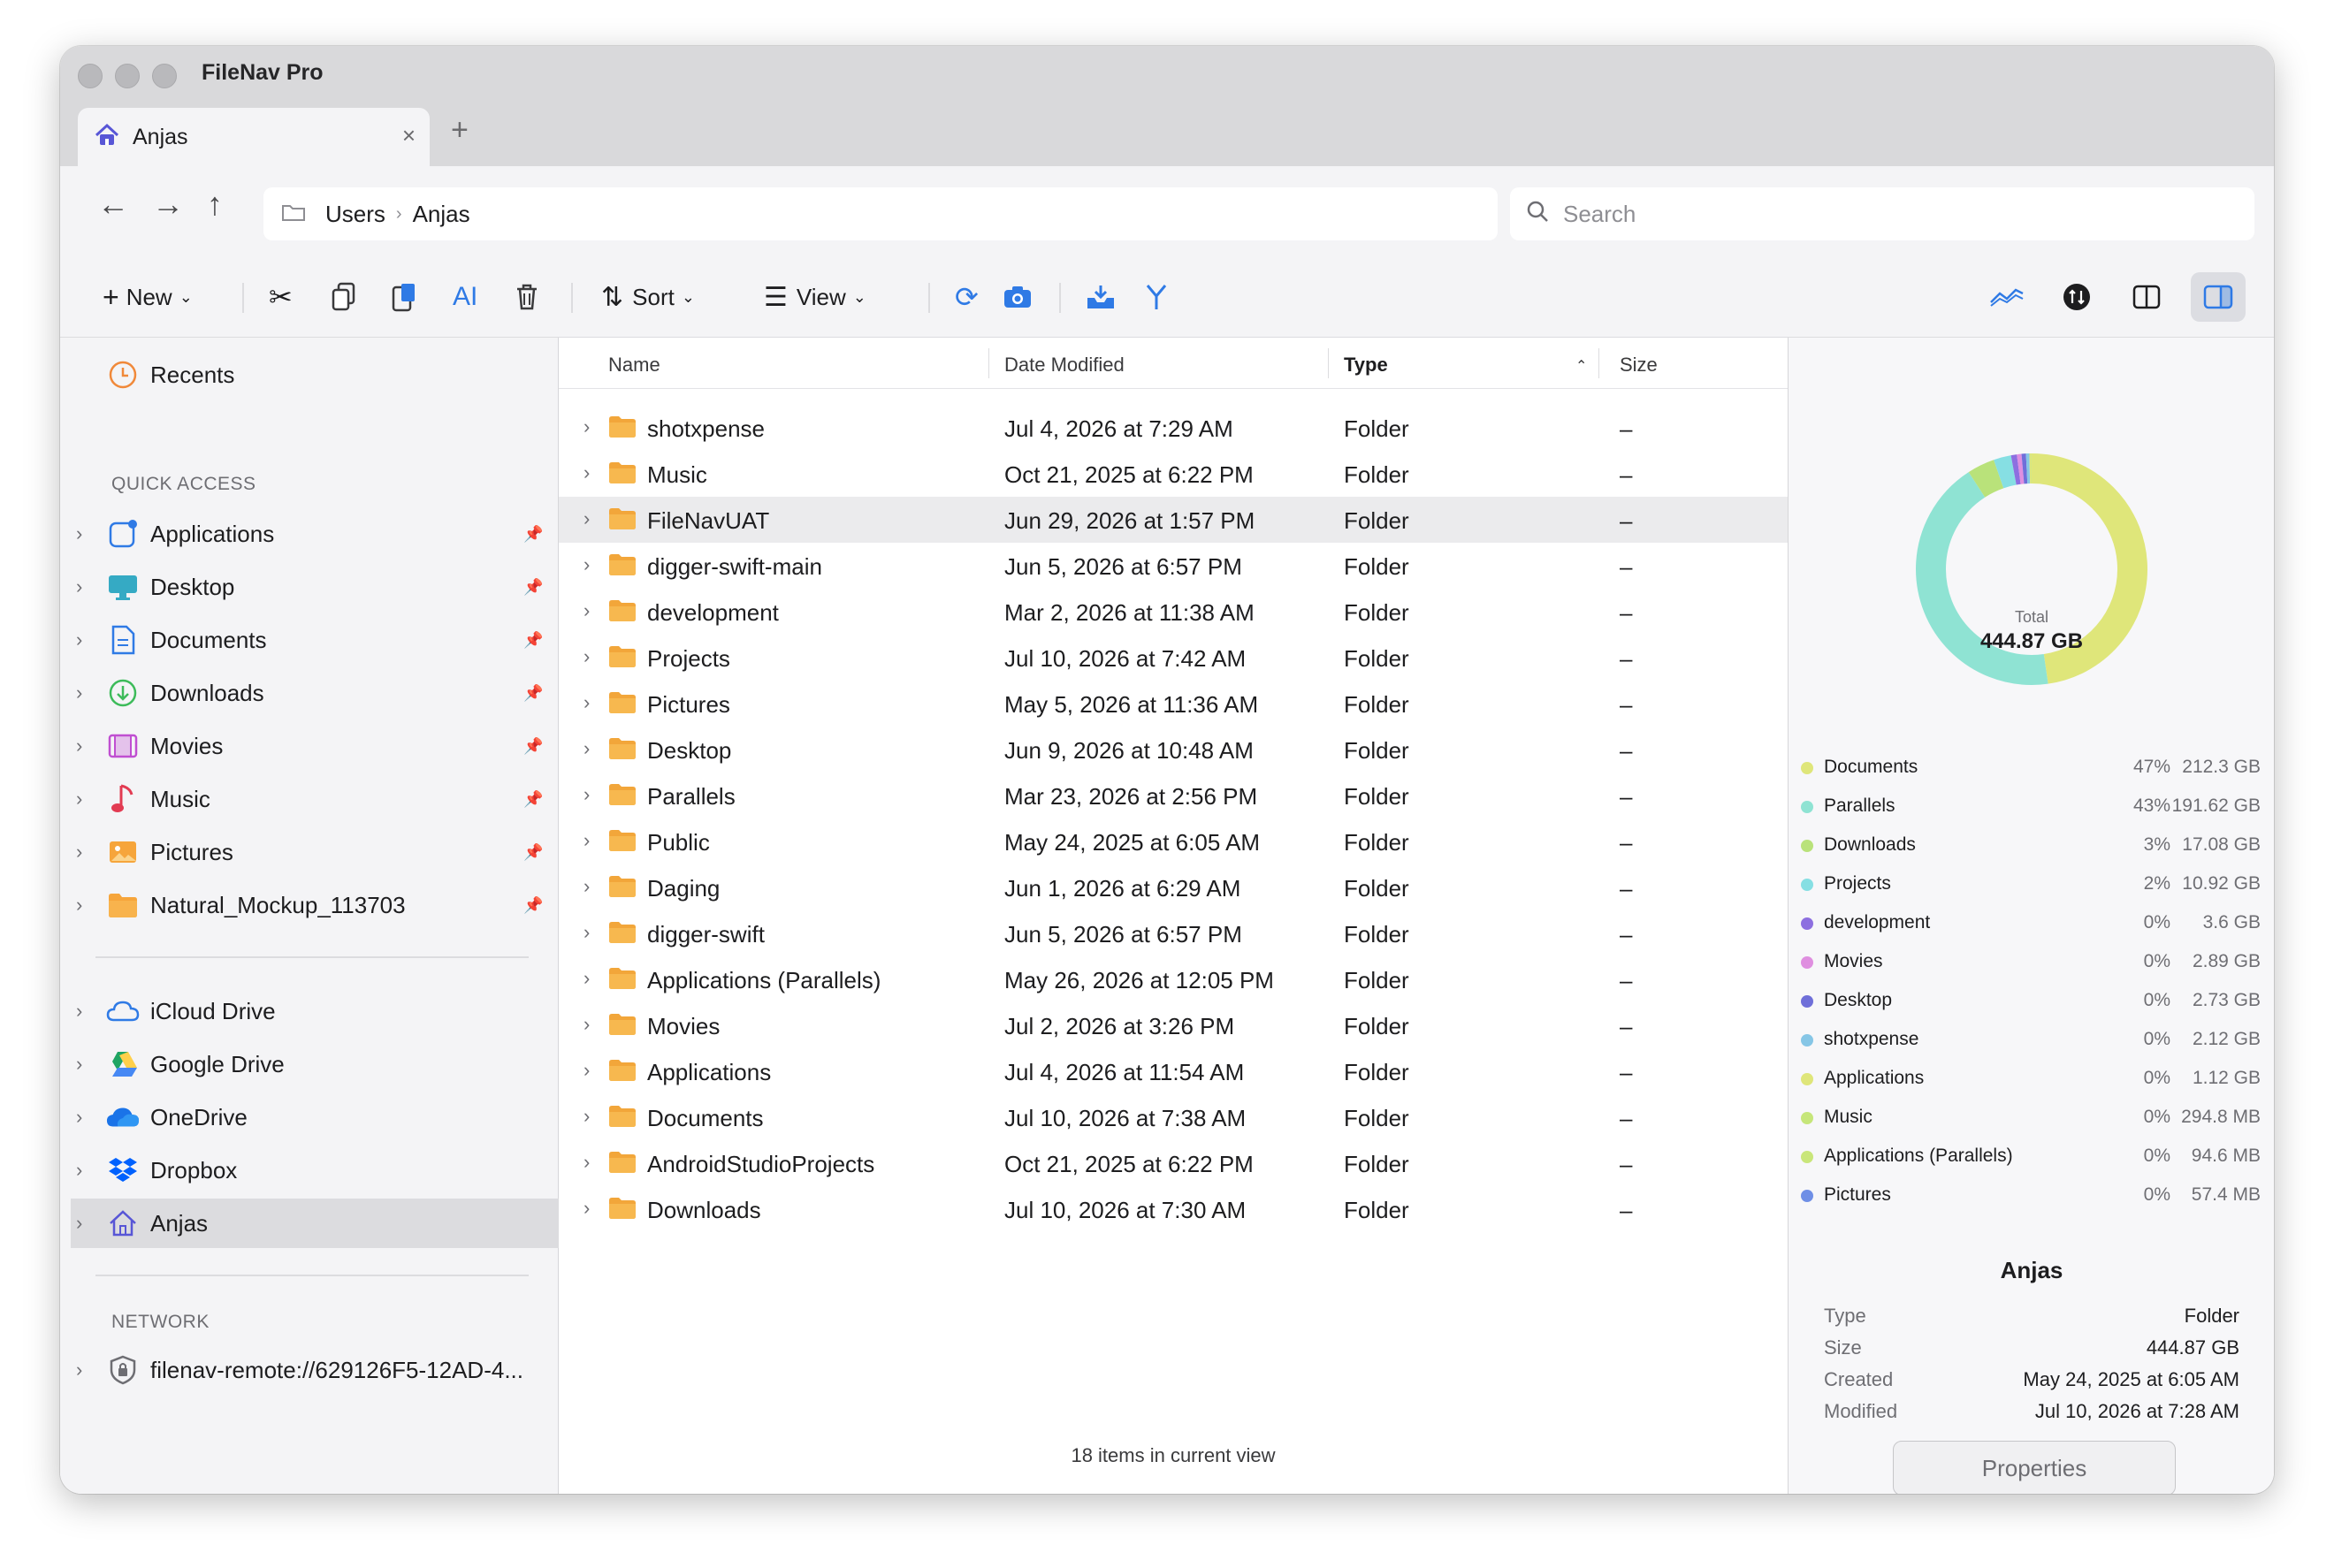 The image size is (2334, 1568). I want to click on table-row: › Pictures May 5, 2026 at 11:36 AM Folder –, so click(1173, 704).